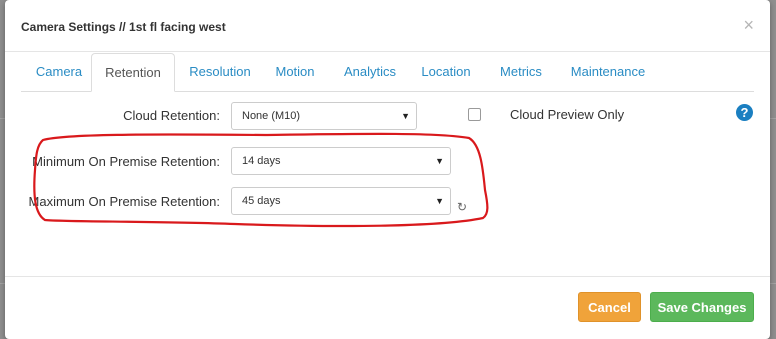 Image resolution: width=776 pixels, height=339 pixels. What do you see at coordinates (608, 72) in the screenshot?
I see `tab-maintenance: Maintenance` at bounding box center [608, 72].